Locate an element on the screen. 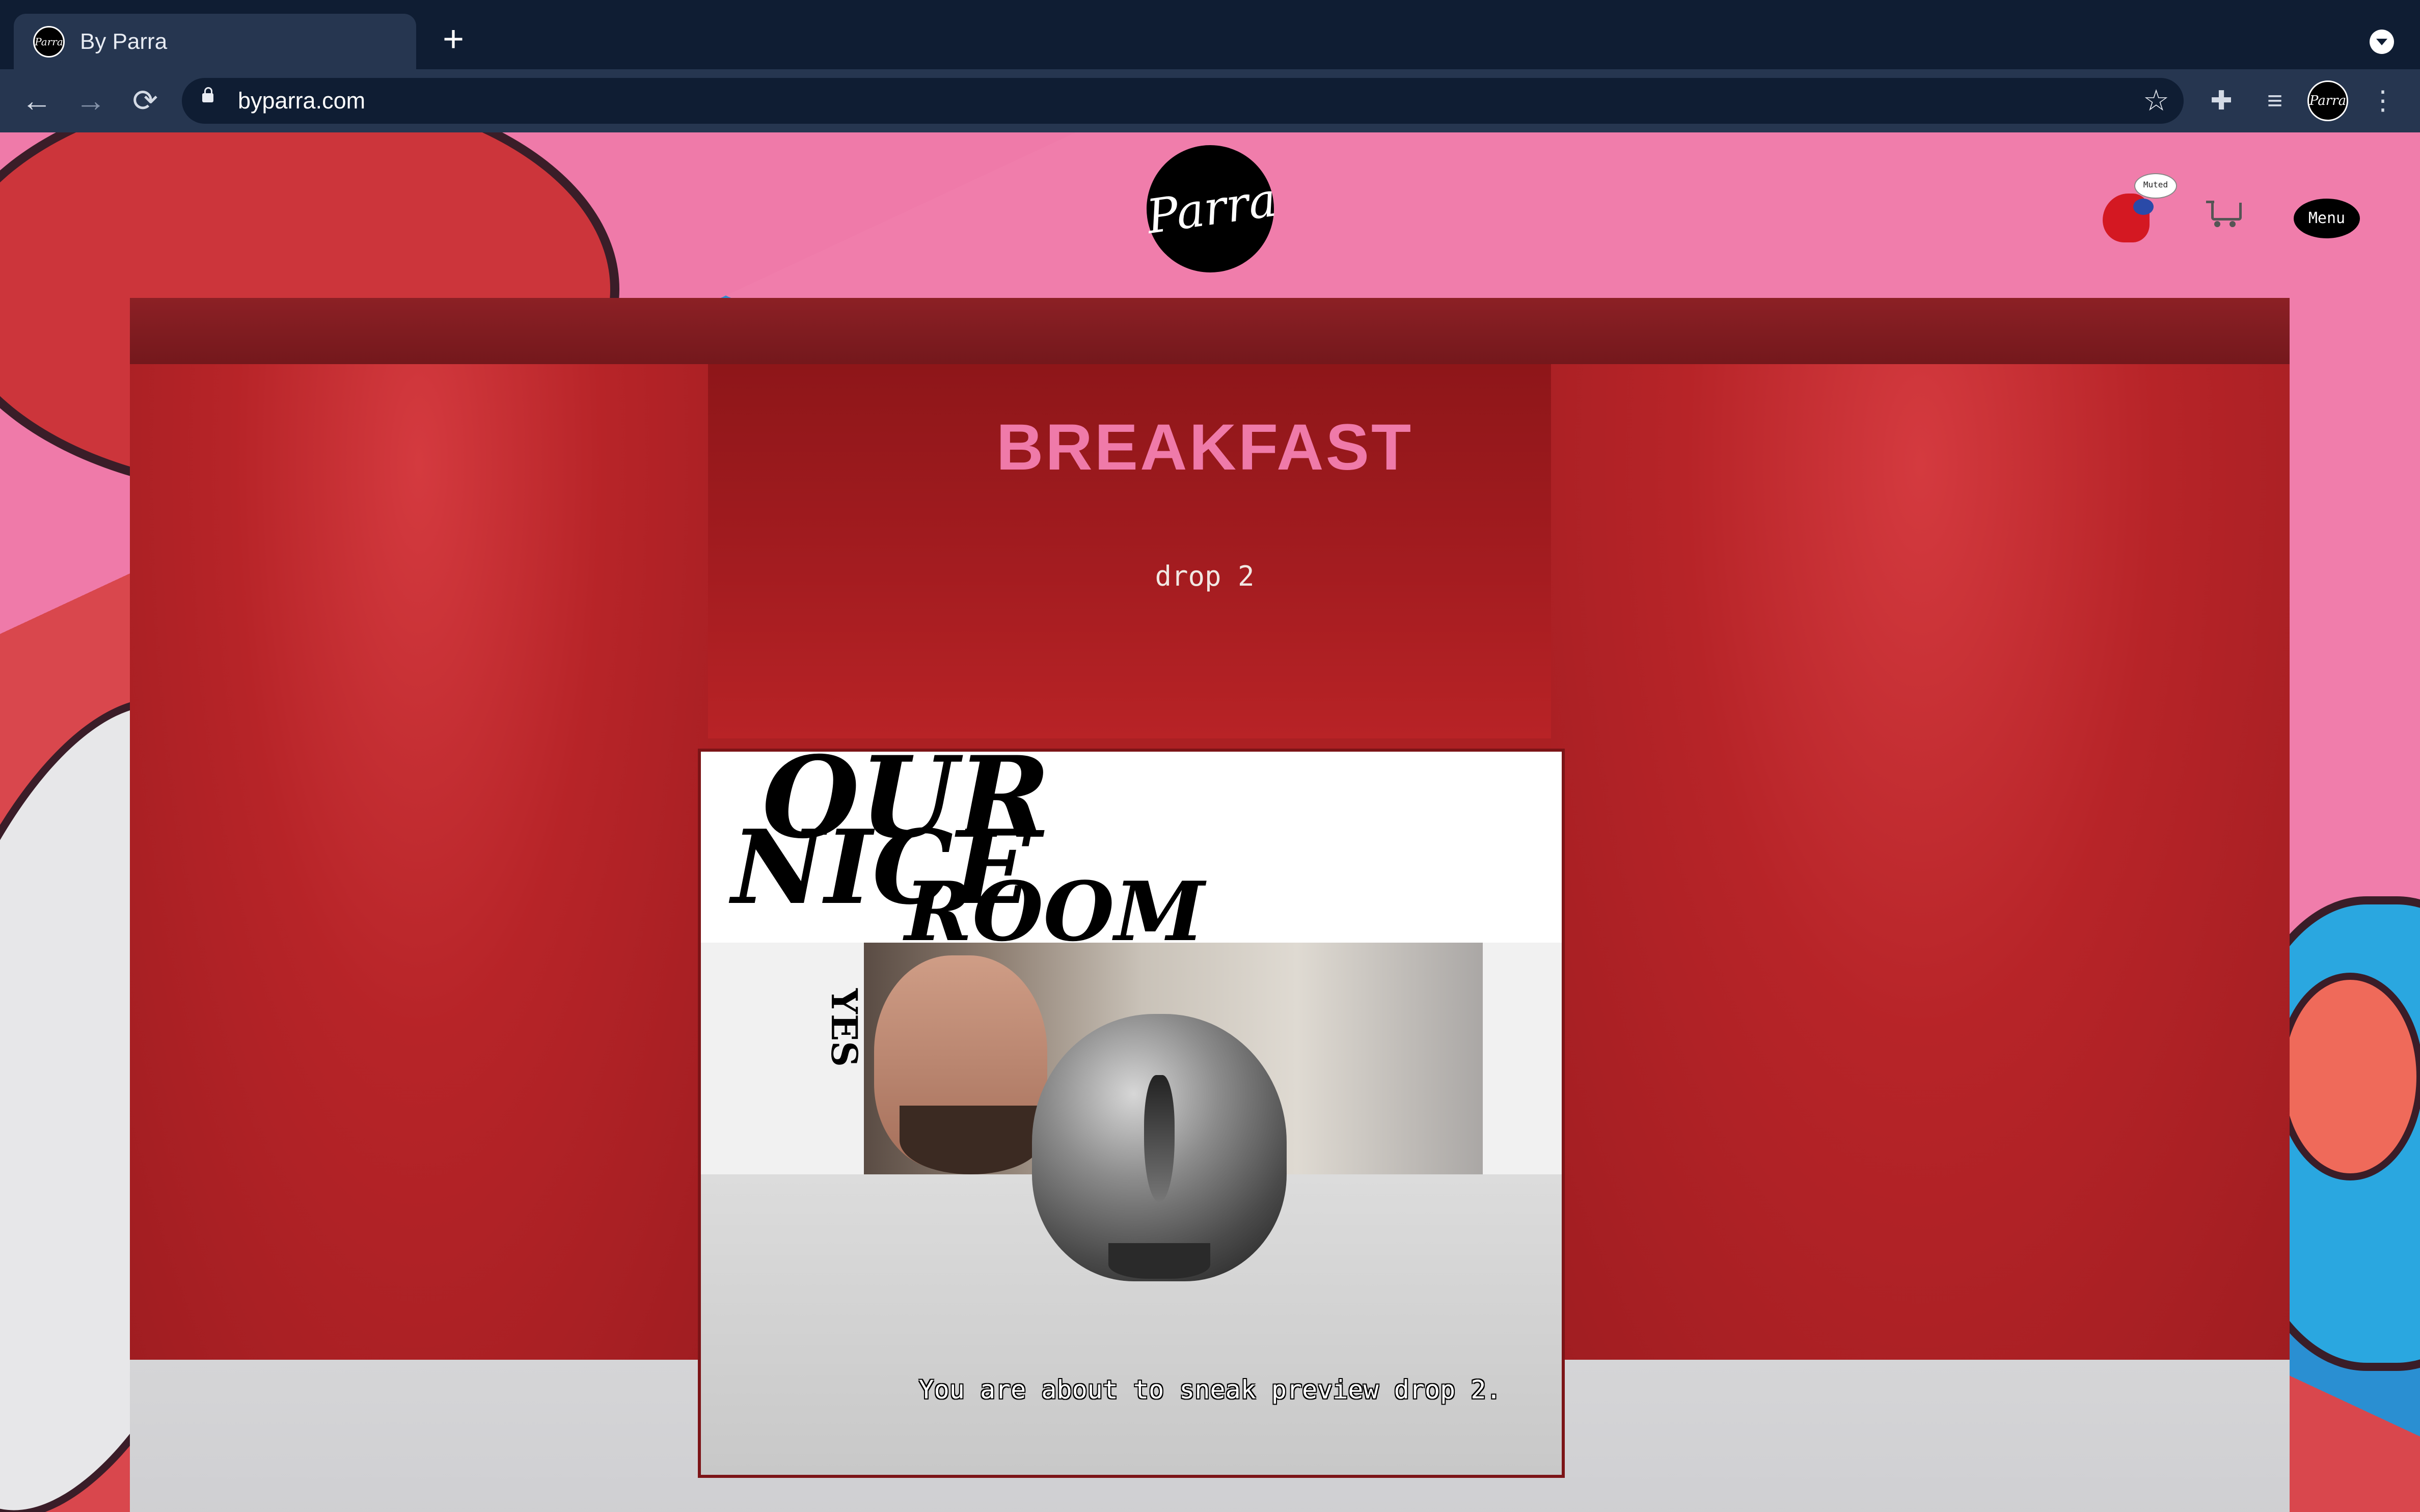 The image size is (2420, 1512). profile-avatar: Parra is located at coordinates (2327, 100).